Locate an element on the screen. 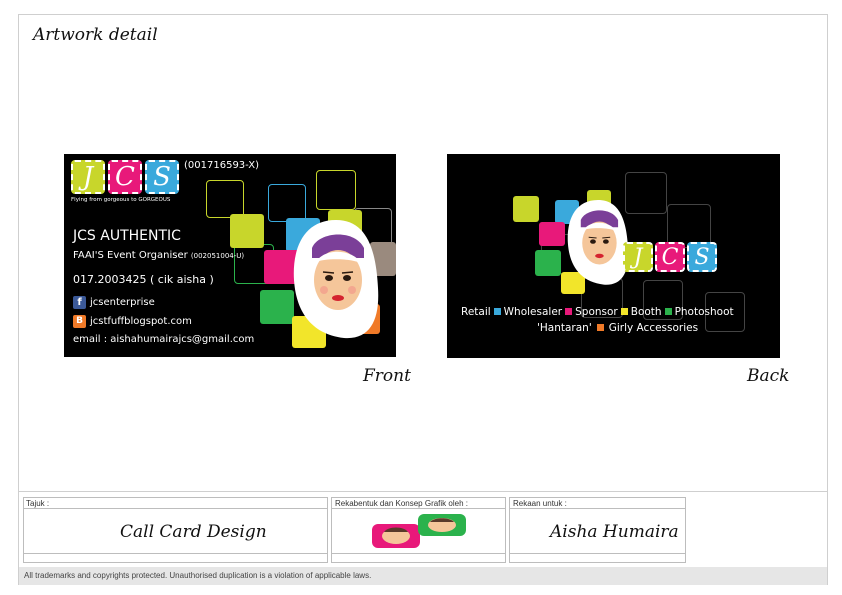 This screenshot has height=595, width=842. role-registration: (002051004-U) is located at coordinates (217, 256).